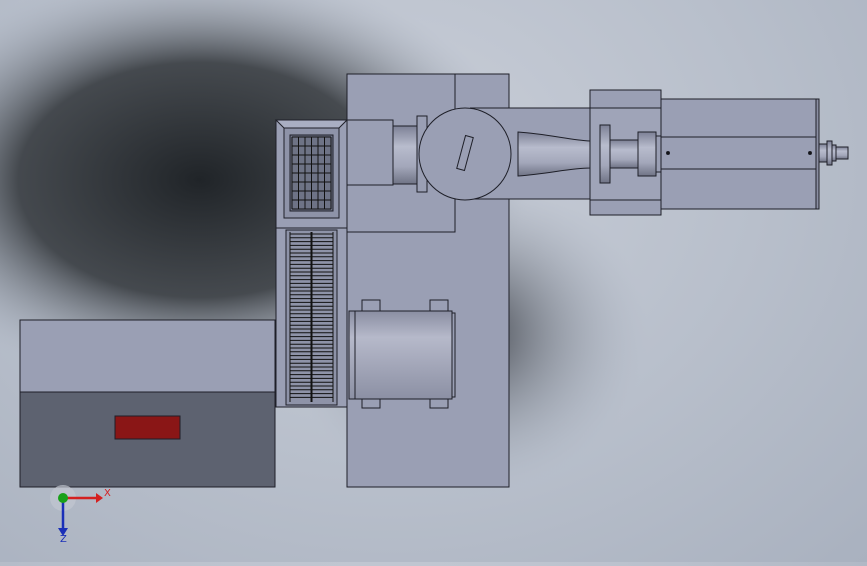 This screenshot has width=867, height=566. What do you see at coordinates (147, 403) in the screenshot?
I see `control-cabinet` at bounding box center [147, 403].